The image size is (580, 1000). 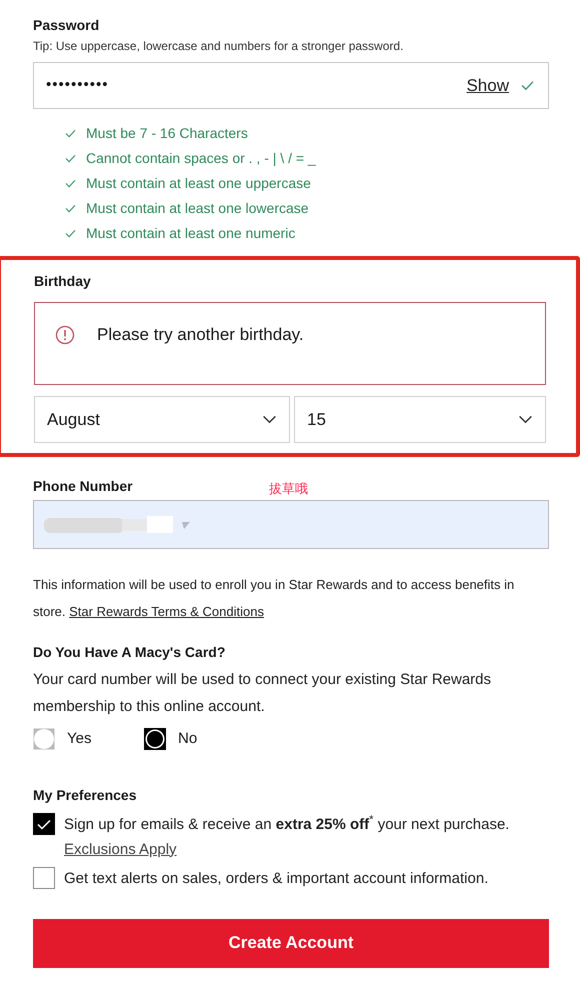 What do you see at coordinates (66, 25) in the screenshot?
I see `field-label: Password` at bounding box center [66, 25].